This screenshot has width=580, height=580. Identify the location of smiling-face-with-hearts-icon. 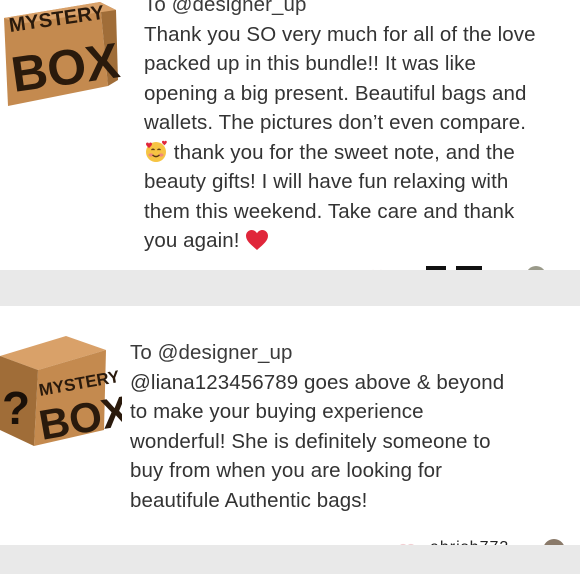
(156, 151).